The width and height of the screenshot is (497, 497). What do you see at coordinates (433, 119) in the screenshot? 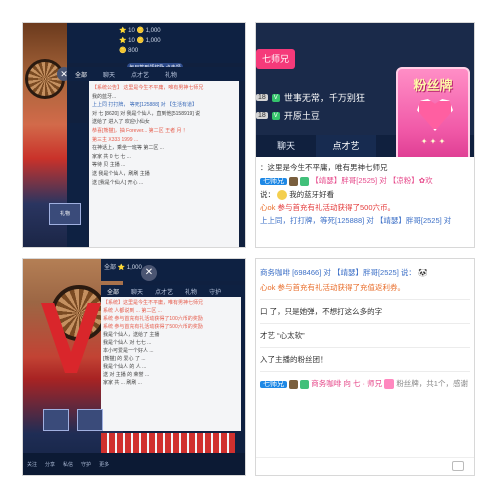
I see `fan-badge-card: 粉丝牌 ✦ ✦ ✦` at bounding box center [433, 119].